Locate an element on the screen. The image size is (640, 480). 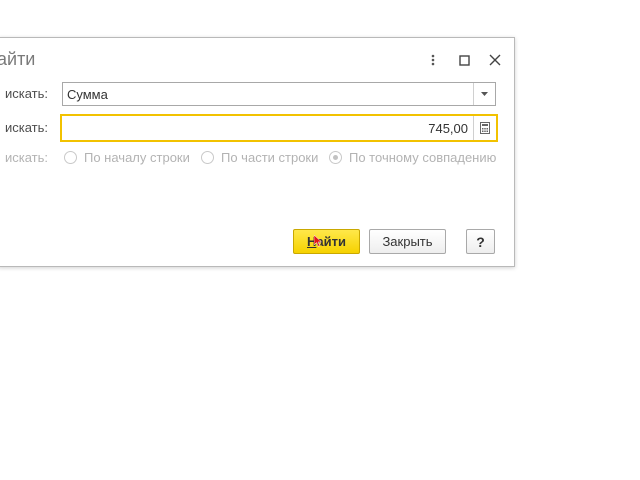
radio-by-part: По части строки is located at coordinates (259, 157).